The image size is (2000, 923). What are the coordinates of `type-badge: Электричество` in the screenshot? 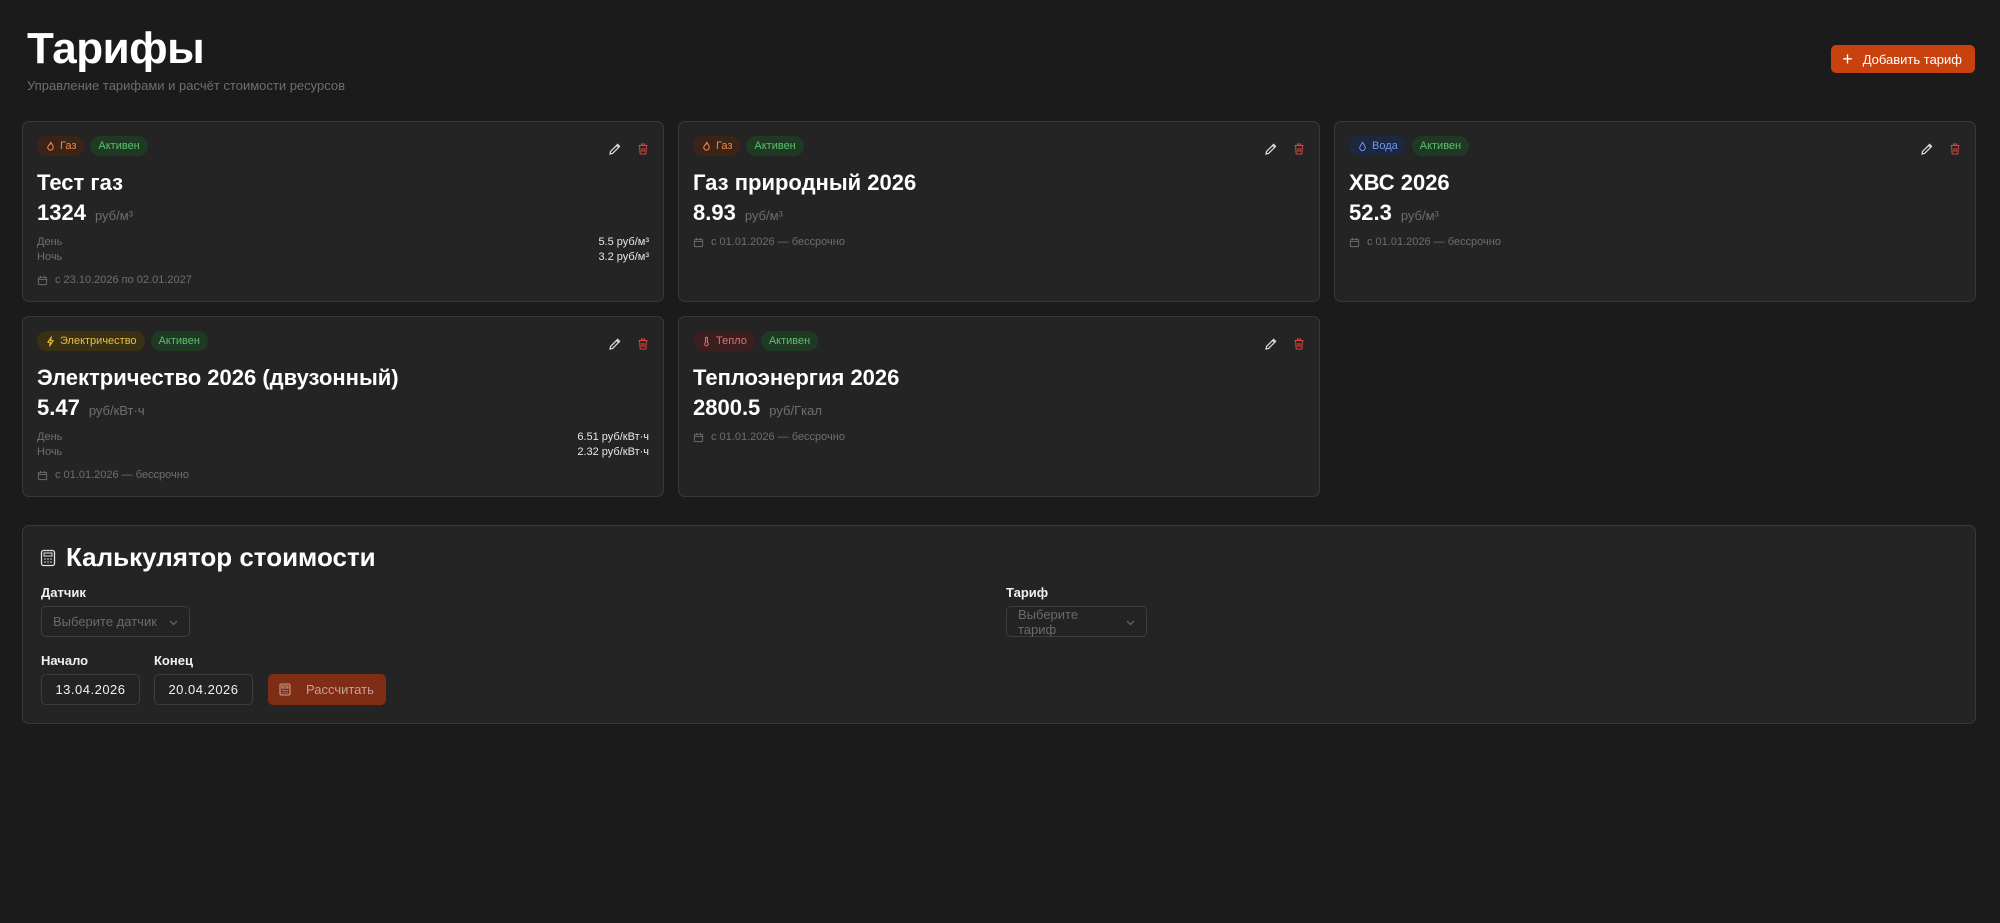 It's located at (91, 341).